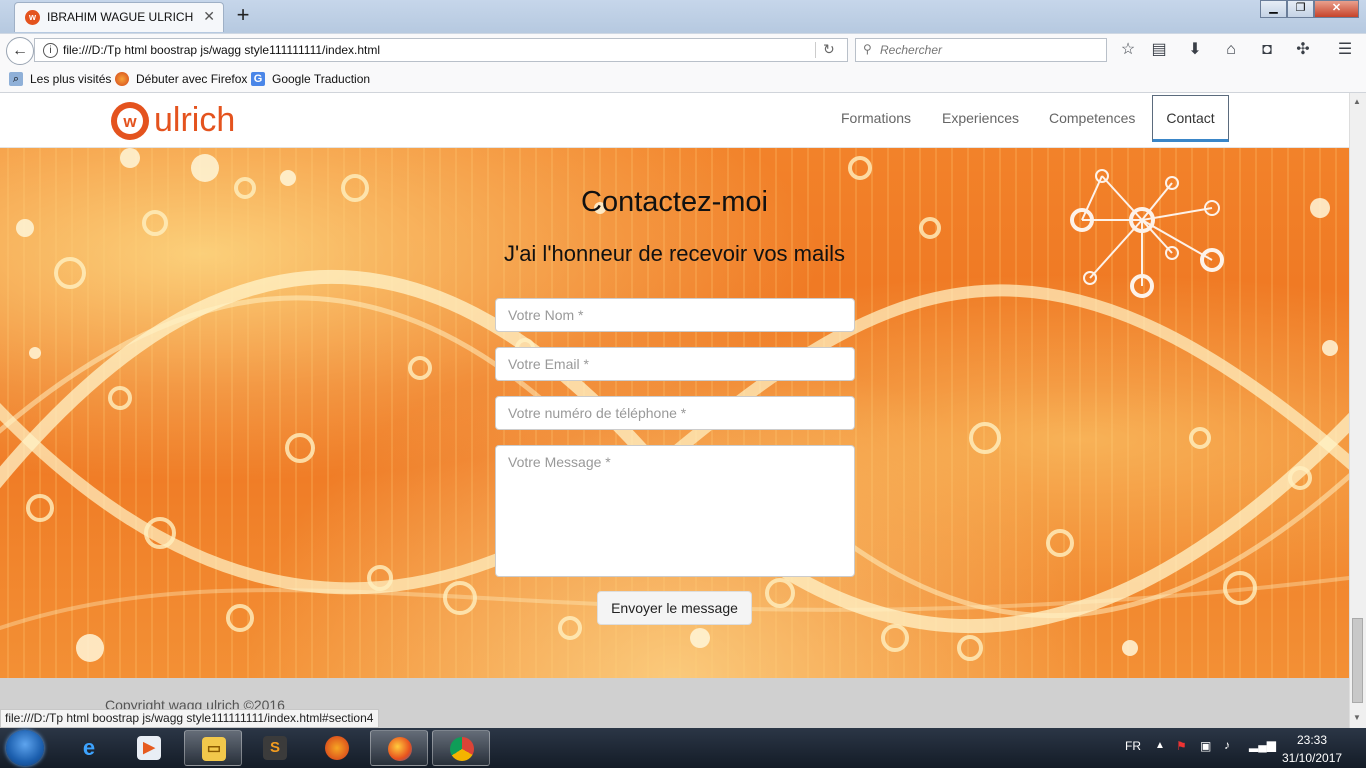  Describe the element at coordinates (1159, 50) in the screenshot. I see `reading-list-icon: ▤` at that location.